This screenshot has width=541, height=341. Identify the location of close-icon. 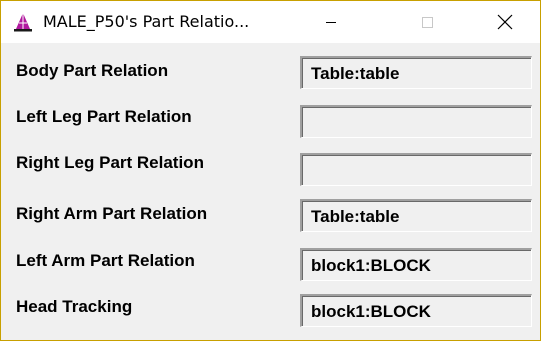
(505, 22).